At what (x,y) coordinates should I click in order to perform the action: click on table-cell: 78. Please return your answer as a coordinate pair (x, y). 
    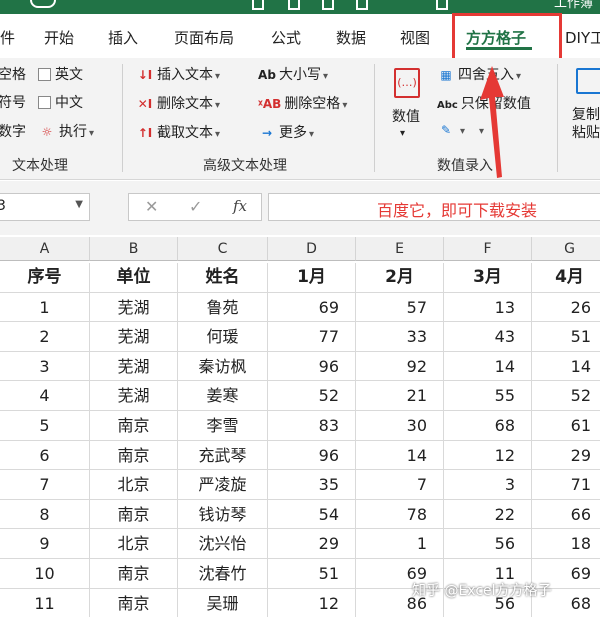
    Looking at the image, I should click on (400, 514).